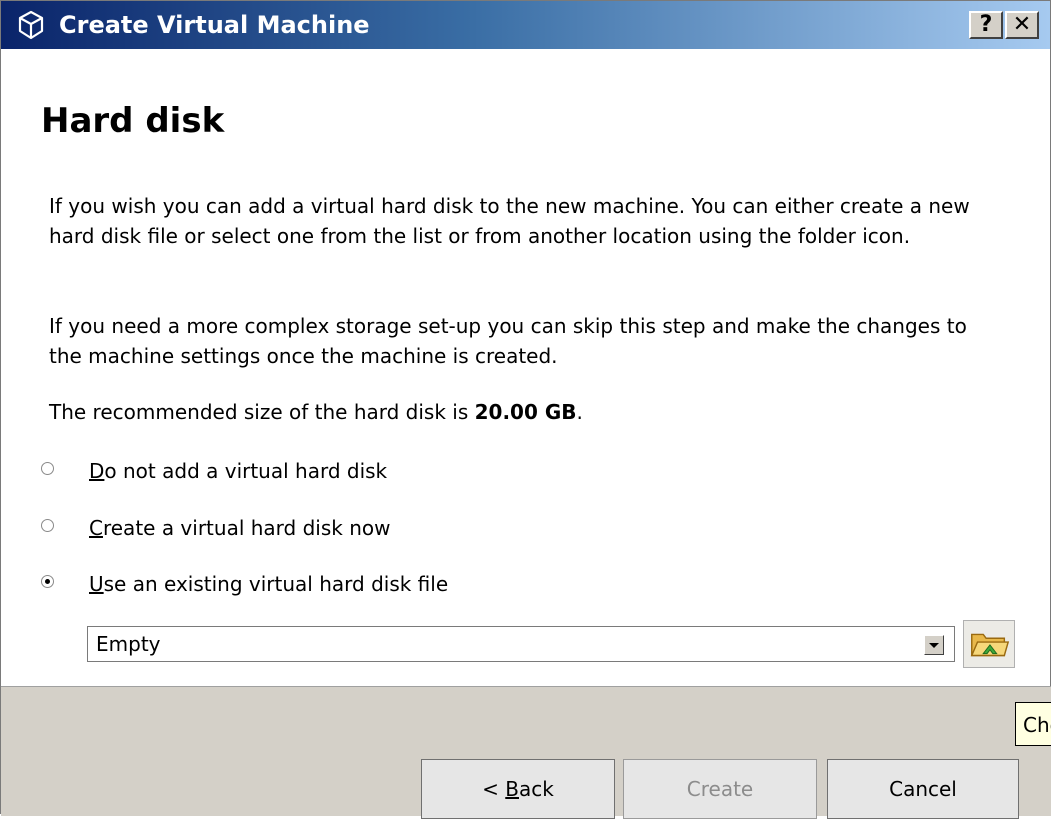  What do you see at coordinates (133, 121) in the screenshot?
I see `page-title: Hard disk` at bounding box center [133, 121].